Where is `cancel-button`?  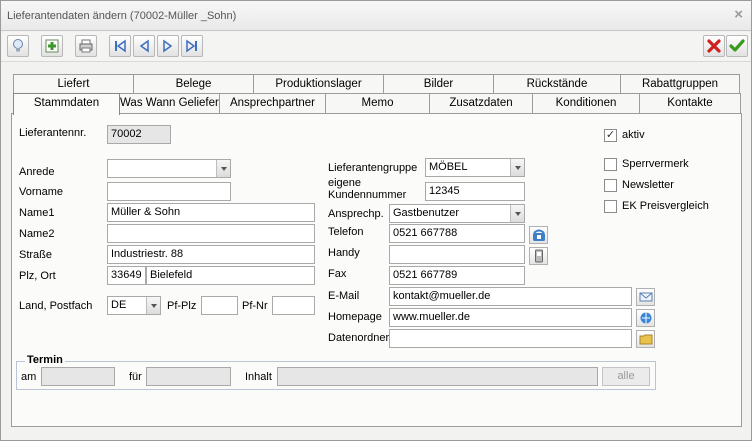 cancel-button is located at coordinates (714, 46).